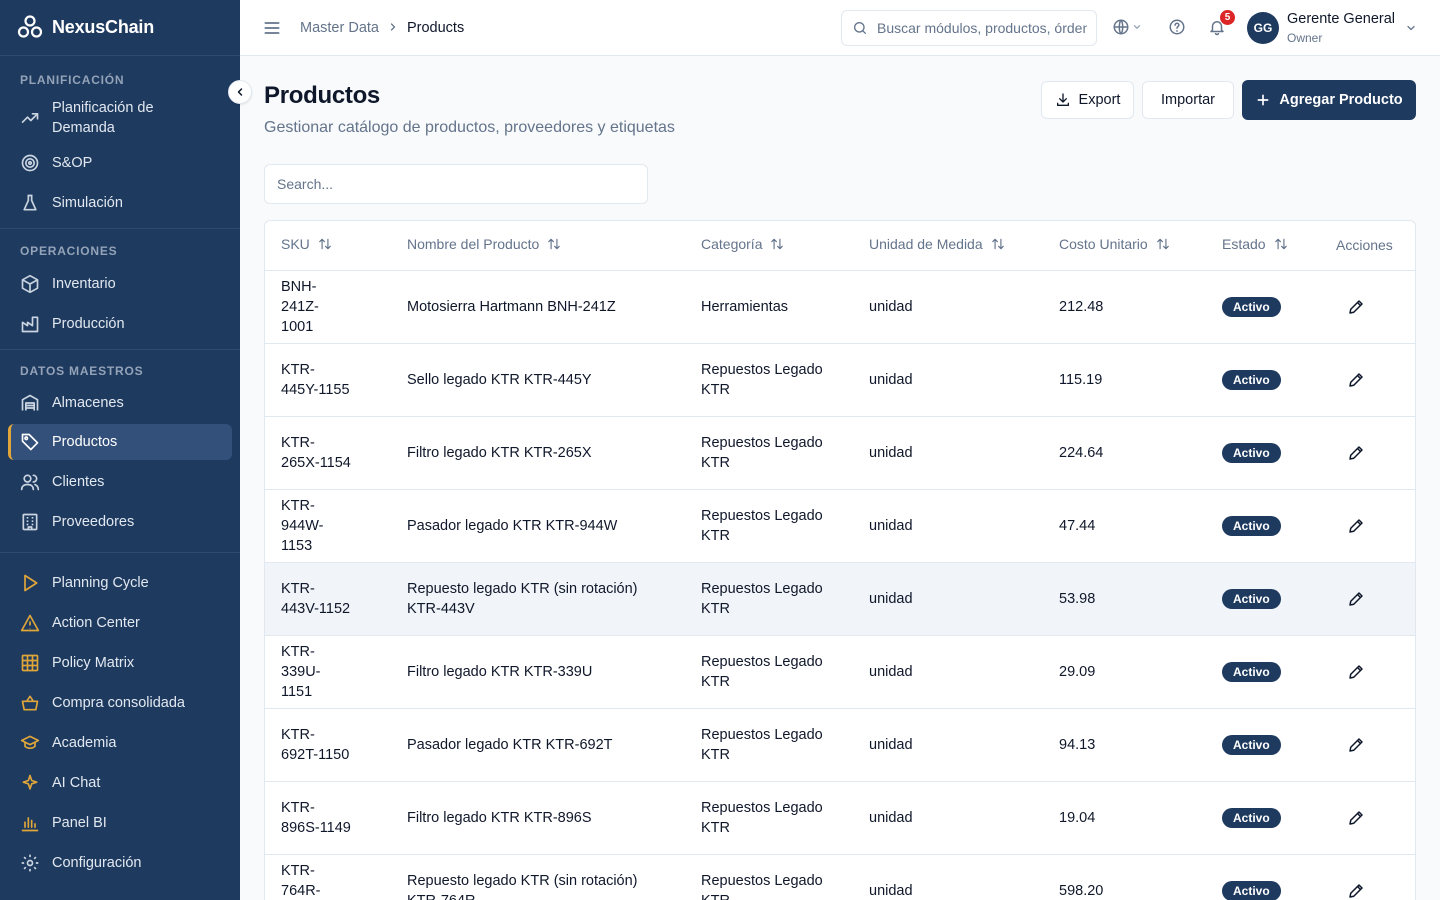 The width and height of the screenshot is (1440, 900). Describe the element at coordinates (85, 442) in the screenshot. I see `sidebar-item-label: Productos` at that location.